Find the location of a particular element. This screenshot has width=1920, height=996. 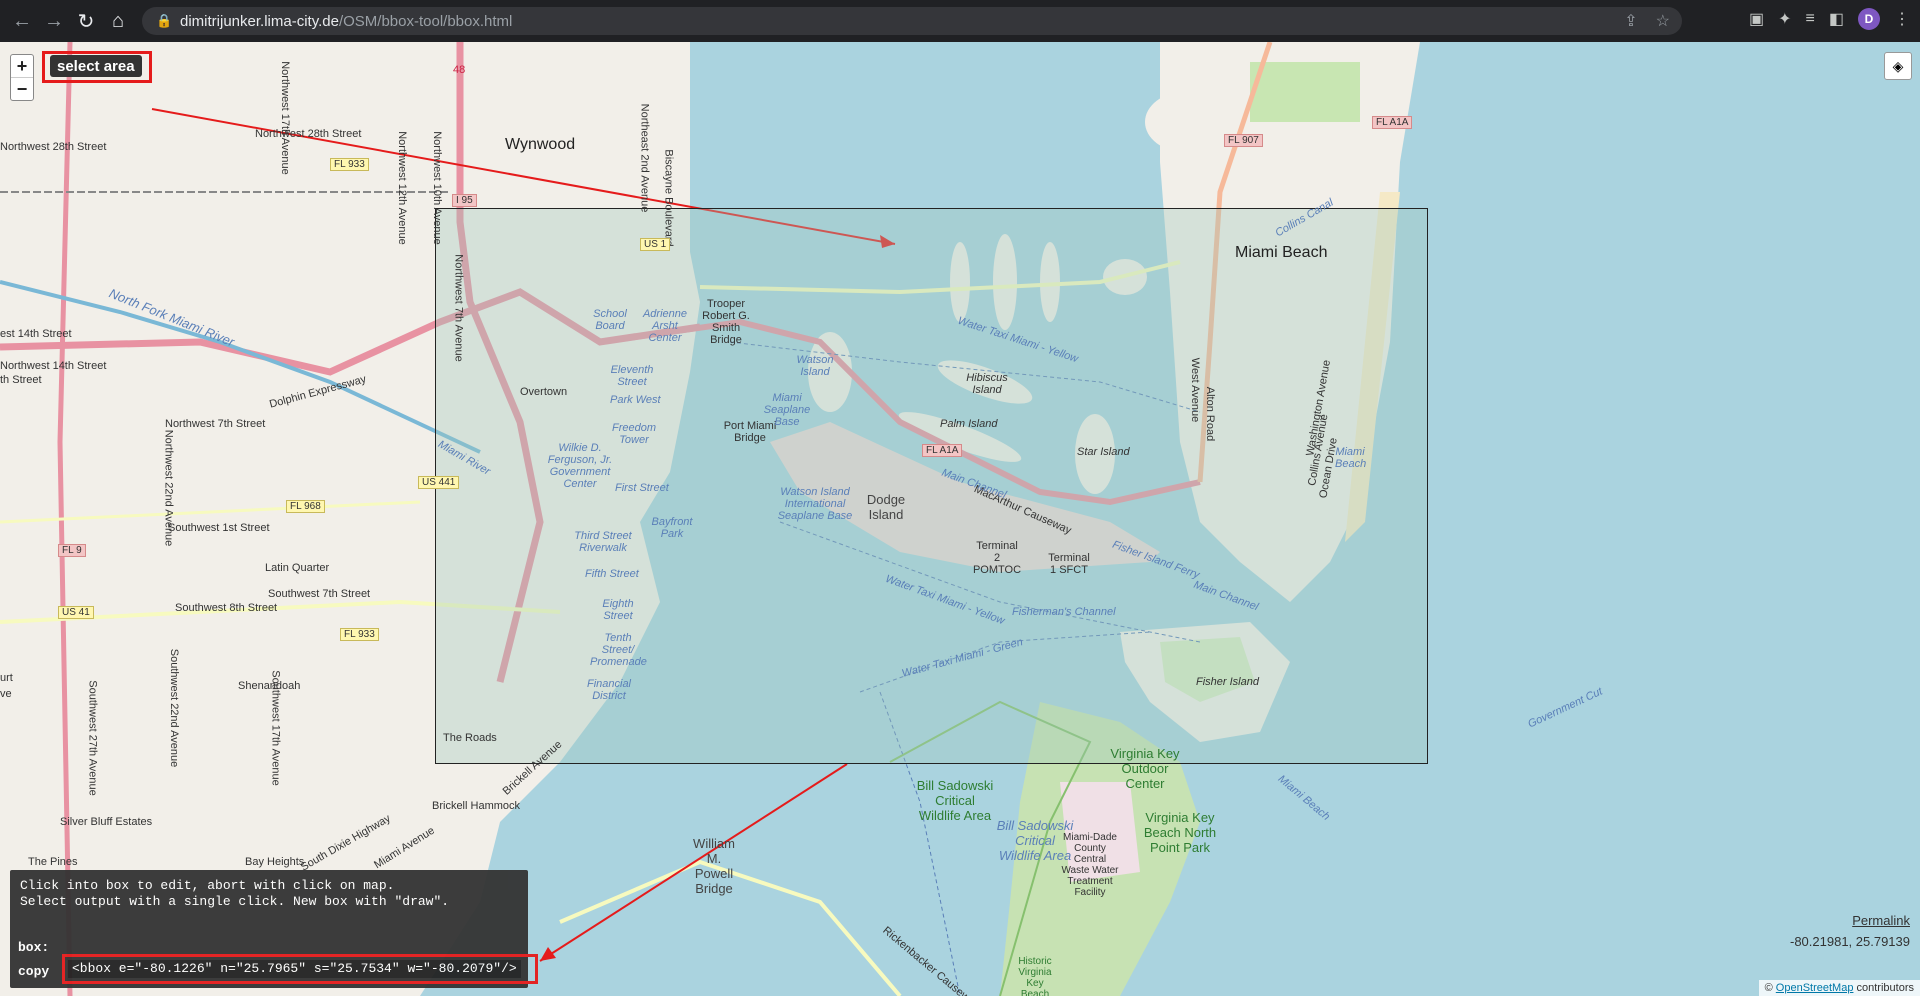

shield-us1: US 1 is located at coordinates (655, 244).